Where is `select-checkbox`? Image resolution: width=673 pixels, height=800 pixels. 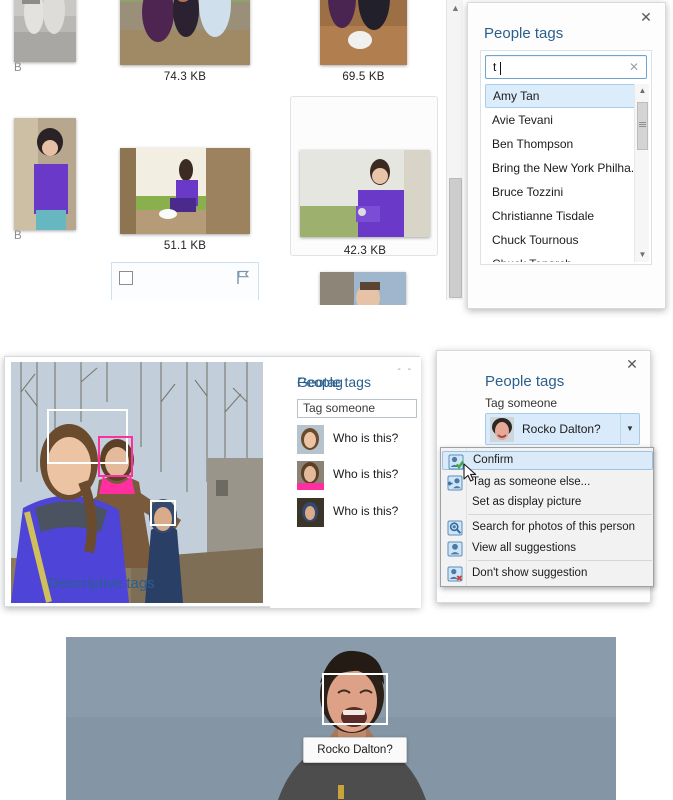
select-checkbox is located at coordinates (126, 278).